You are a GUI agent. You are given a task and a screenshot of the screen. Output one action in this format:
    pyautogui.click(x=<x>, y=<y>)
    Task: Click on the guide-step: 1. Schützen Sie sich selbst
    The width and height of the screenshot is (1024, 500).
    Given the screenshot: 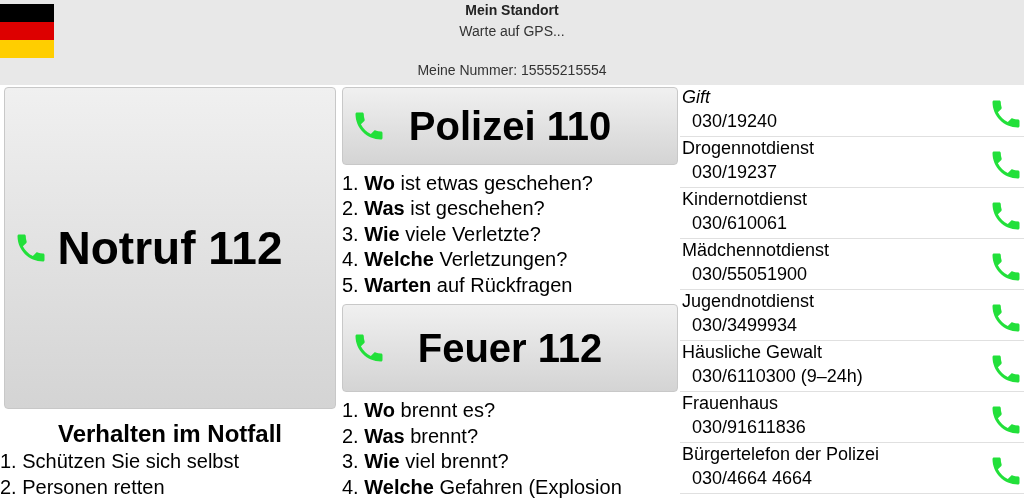 What is the action you would take?
    pyautogui.click(x=168, y=462)
    